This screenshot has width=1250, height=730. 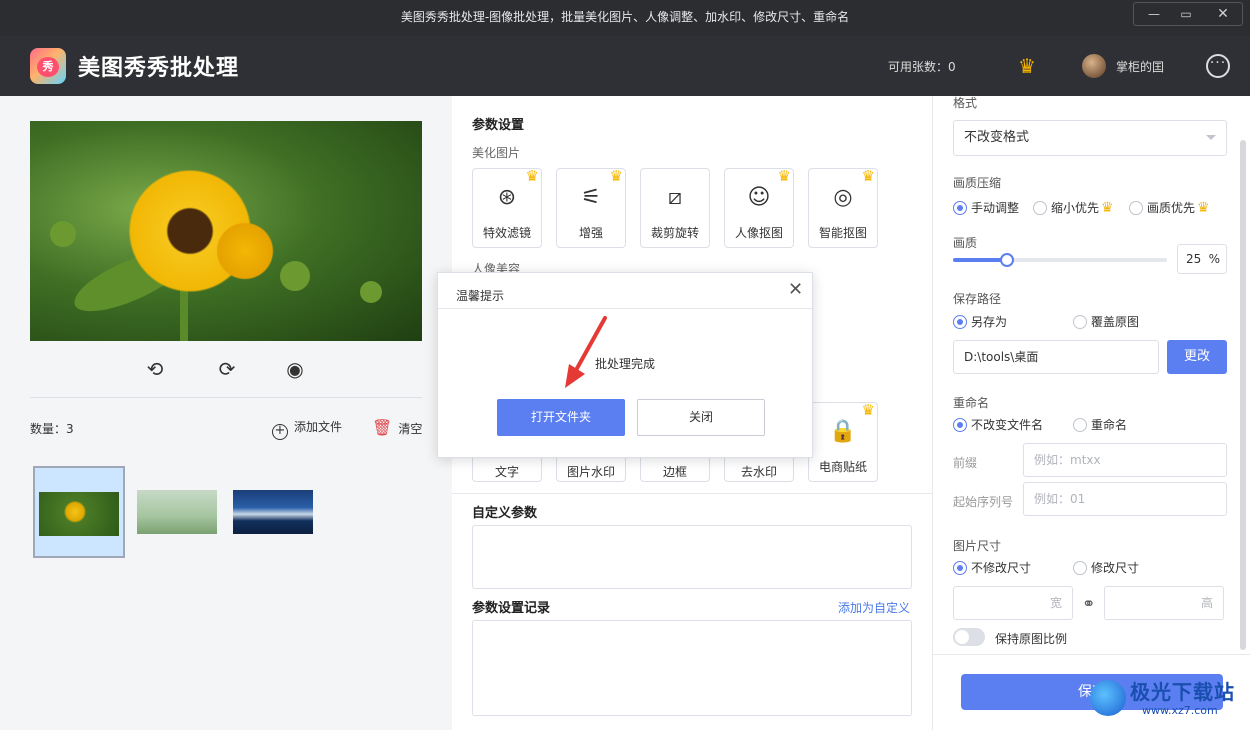 I want to click on rotate-right-icon: ⟳, so click(x=227, y=369).